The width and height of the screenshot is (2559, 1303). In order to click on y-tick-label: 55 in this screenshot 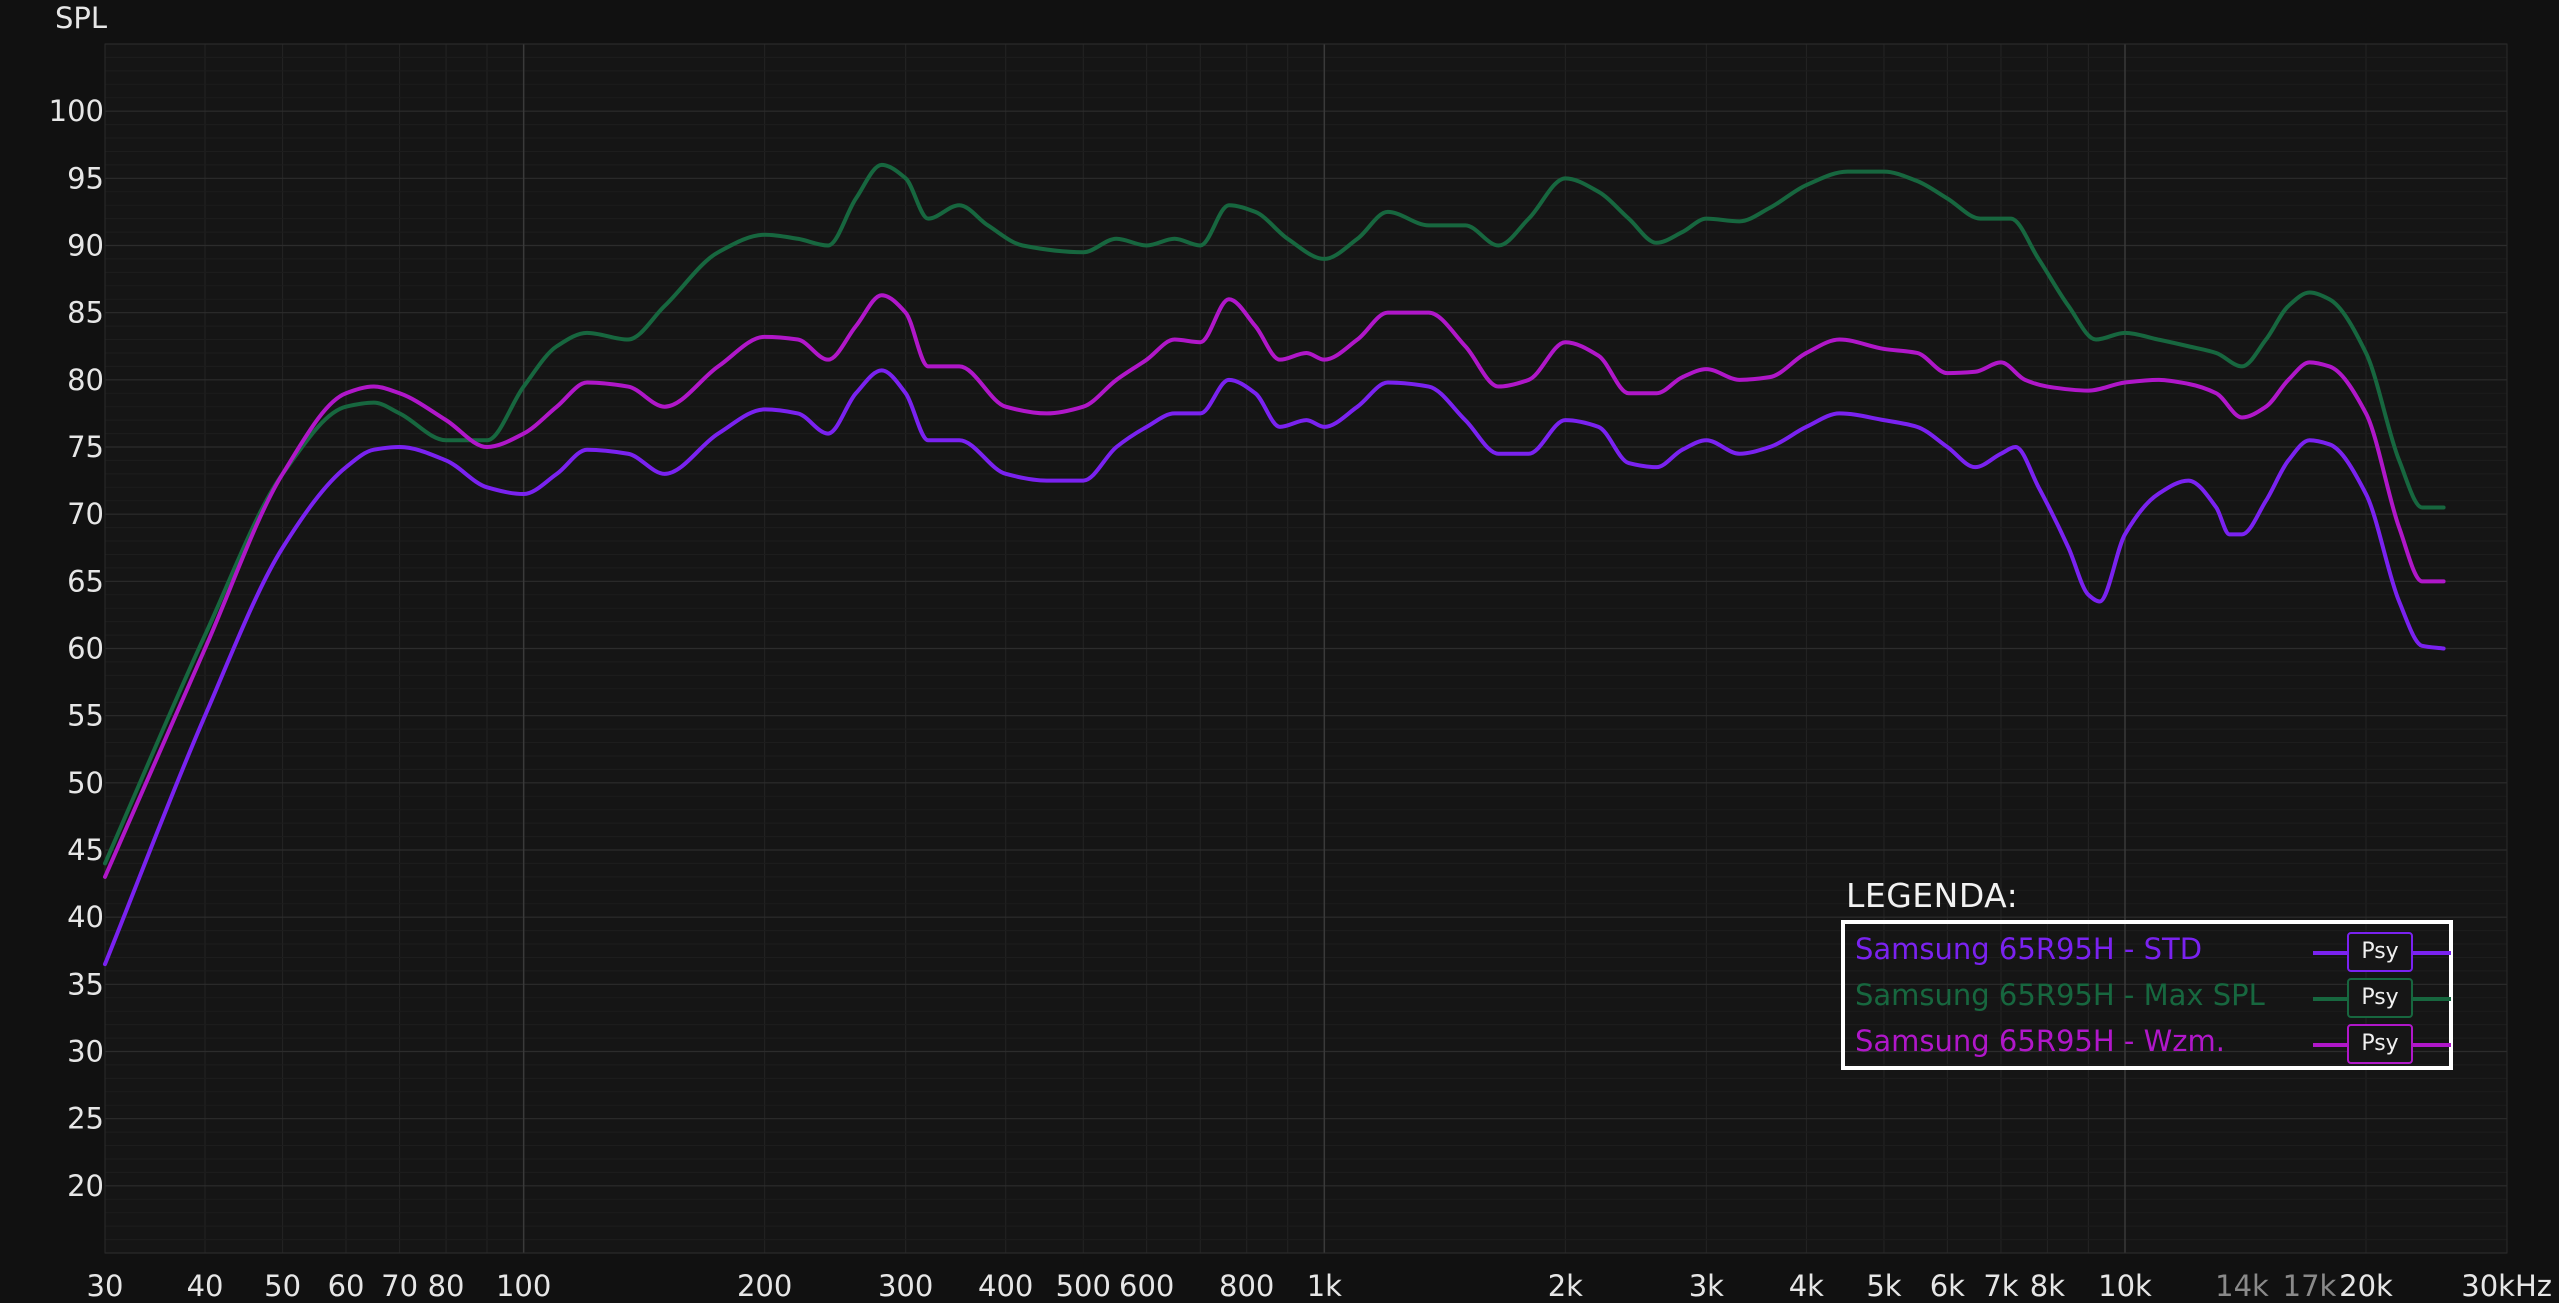, I will do `click(85, 716)`.